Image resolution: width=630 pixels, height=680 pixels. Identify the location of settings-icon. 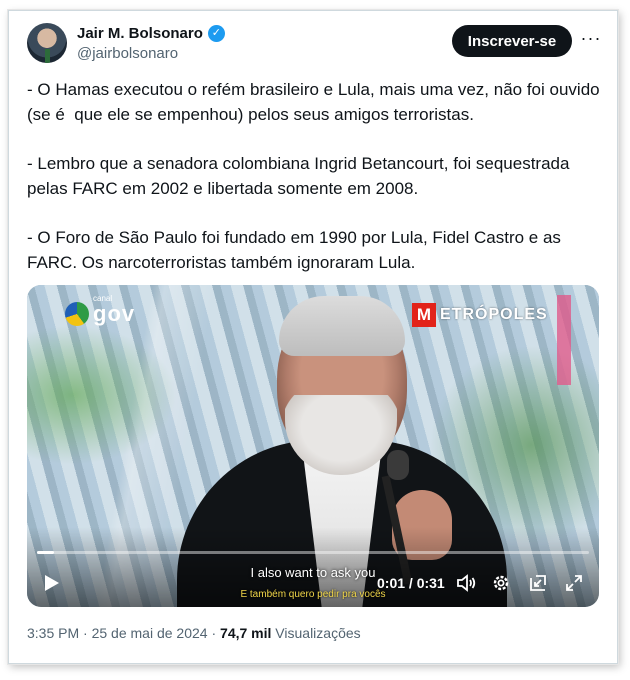
(501, 583).